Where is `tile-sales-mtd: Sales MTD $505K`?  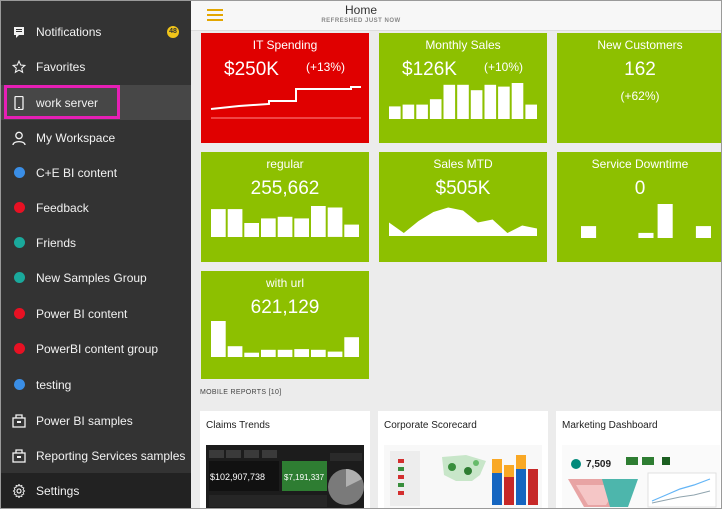
tile-sales-mtd: Sales MTD $505K is located at coordinates (463, 207).